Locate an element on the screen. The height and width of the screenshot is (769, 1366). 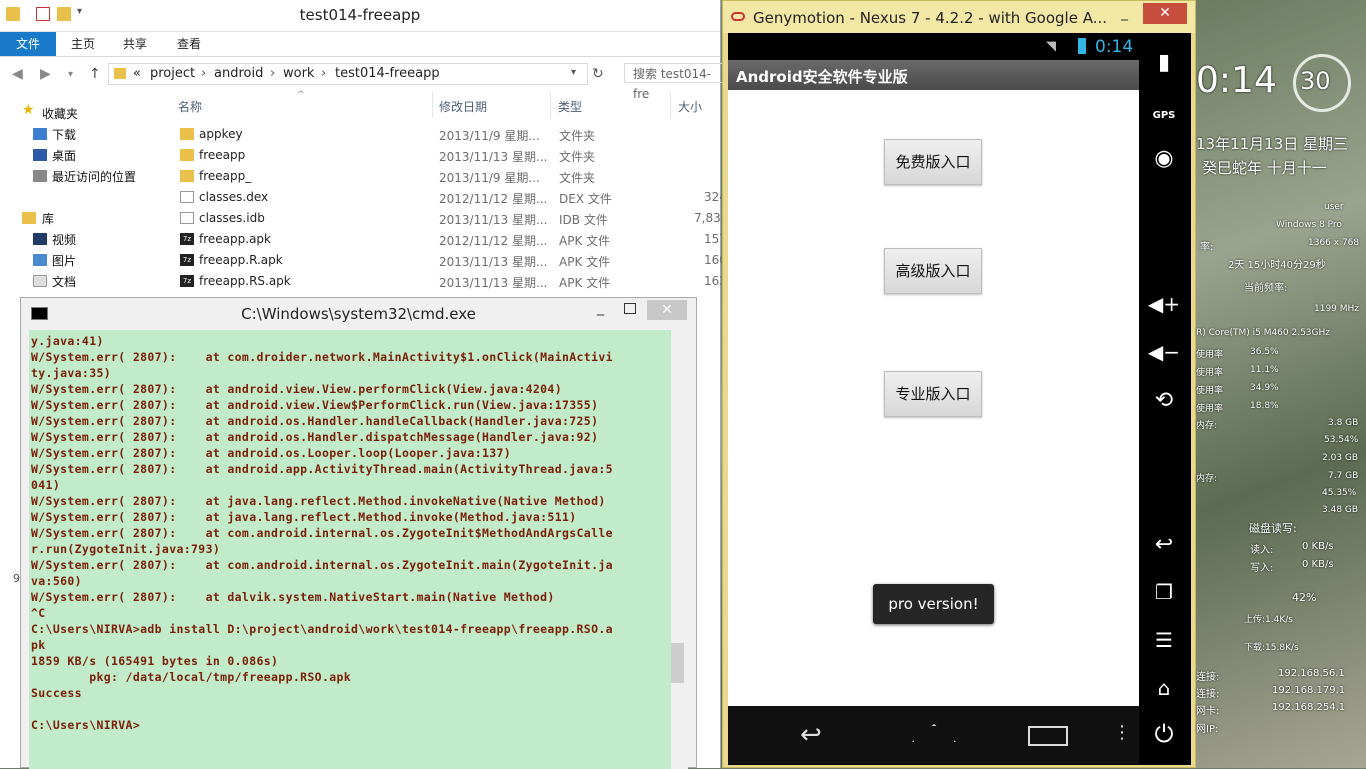
gadget-resolution-label: 率: is located at coordinates (1207, 247).